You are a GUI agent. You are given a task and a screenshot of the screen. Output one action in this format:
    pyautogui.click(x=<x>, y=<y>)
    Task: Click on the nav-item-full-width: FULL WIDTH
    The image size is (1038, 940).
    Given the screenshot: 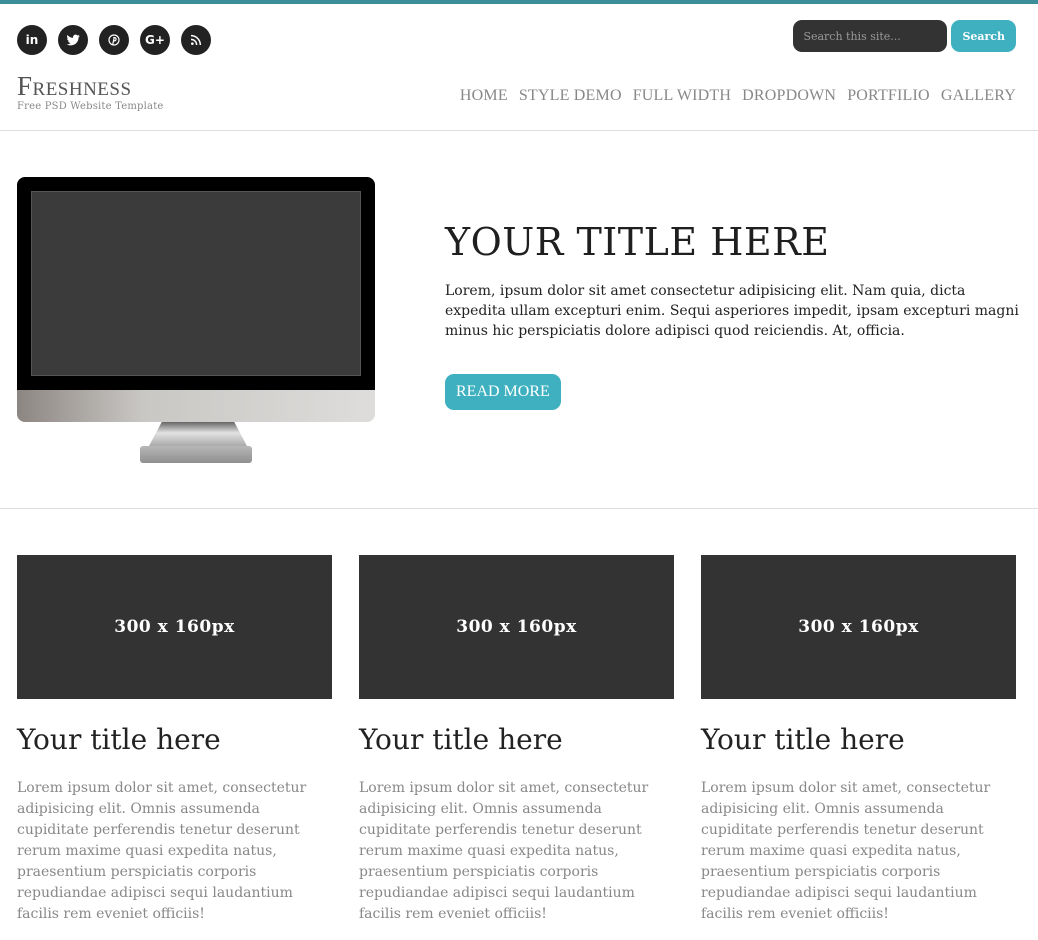 What is the action you would take?
    pyautogui.click(x=682, y=96)
    